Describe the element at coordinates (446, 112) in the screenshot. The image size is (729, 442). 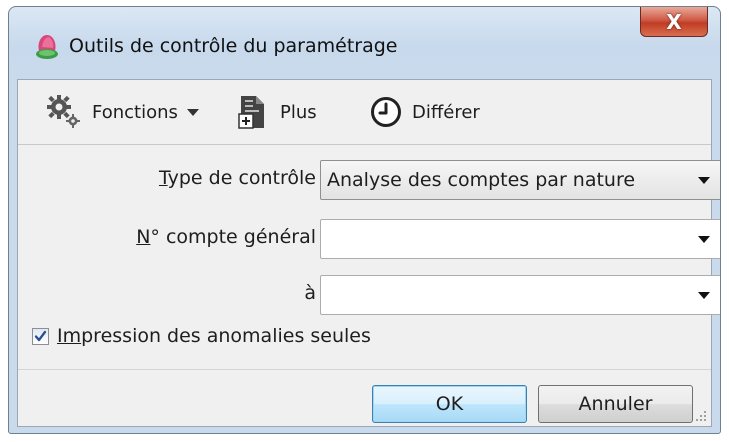
I see `defer-label: Différer` at that location.